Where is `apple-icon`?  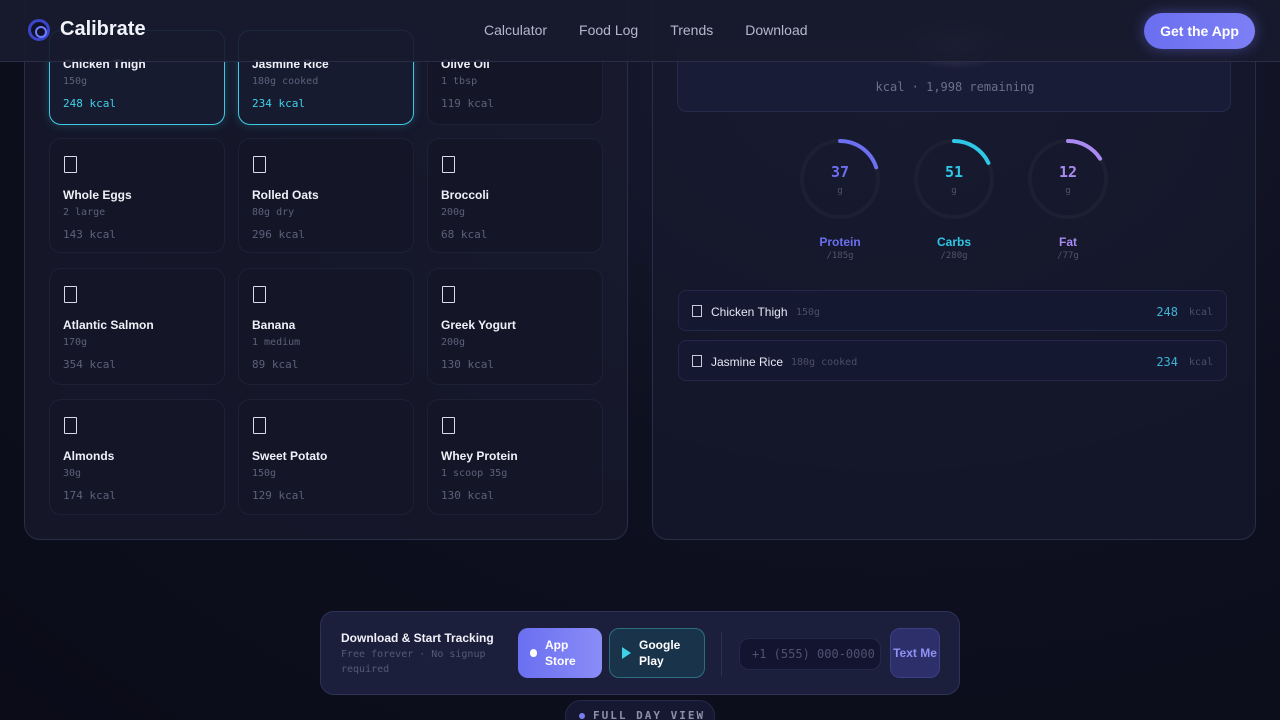
apple-icon is located at coordinates (533, 653).